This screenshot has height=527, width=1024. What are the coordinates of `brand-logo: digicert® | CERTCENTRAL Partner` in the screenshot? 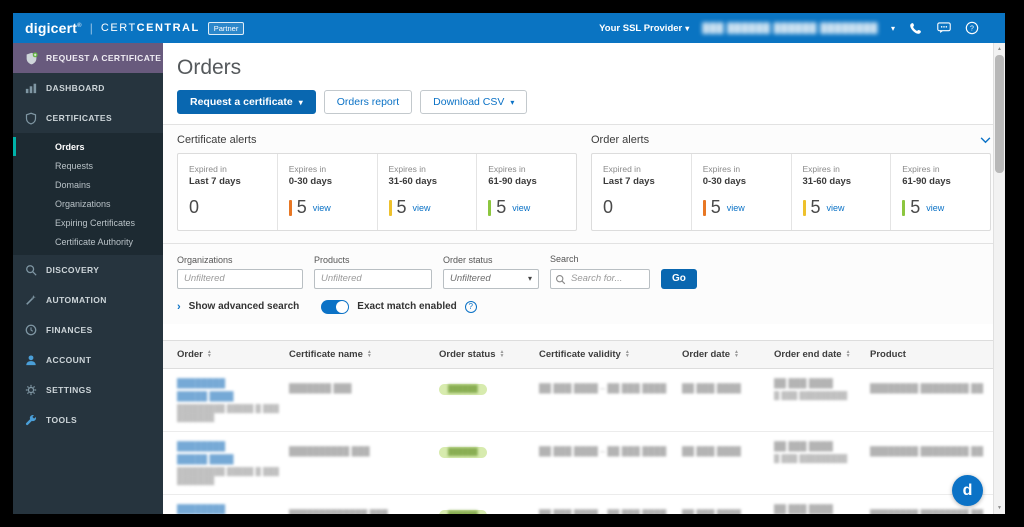 It's located at (135, 28).